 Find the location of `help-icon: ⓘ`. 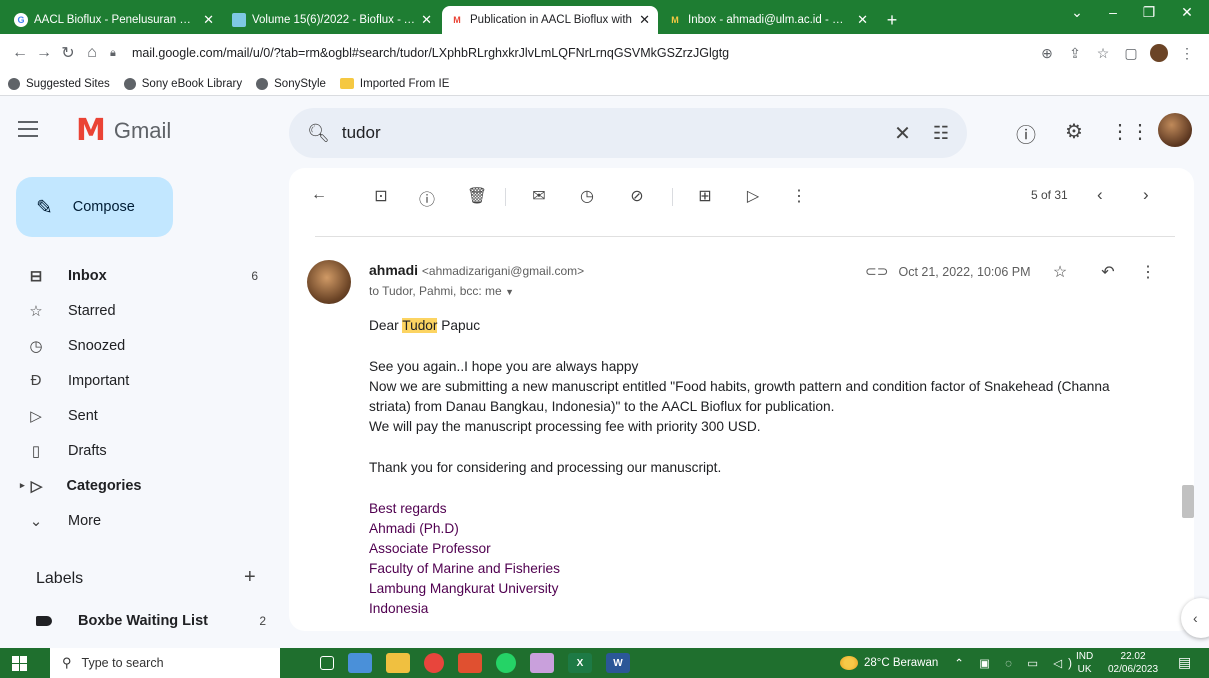

help-icon: ⓘ is located at coordinates (1026, 133).